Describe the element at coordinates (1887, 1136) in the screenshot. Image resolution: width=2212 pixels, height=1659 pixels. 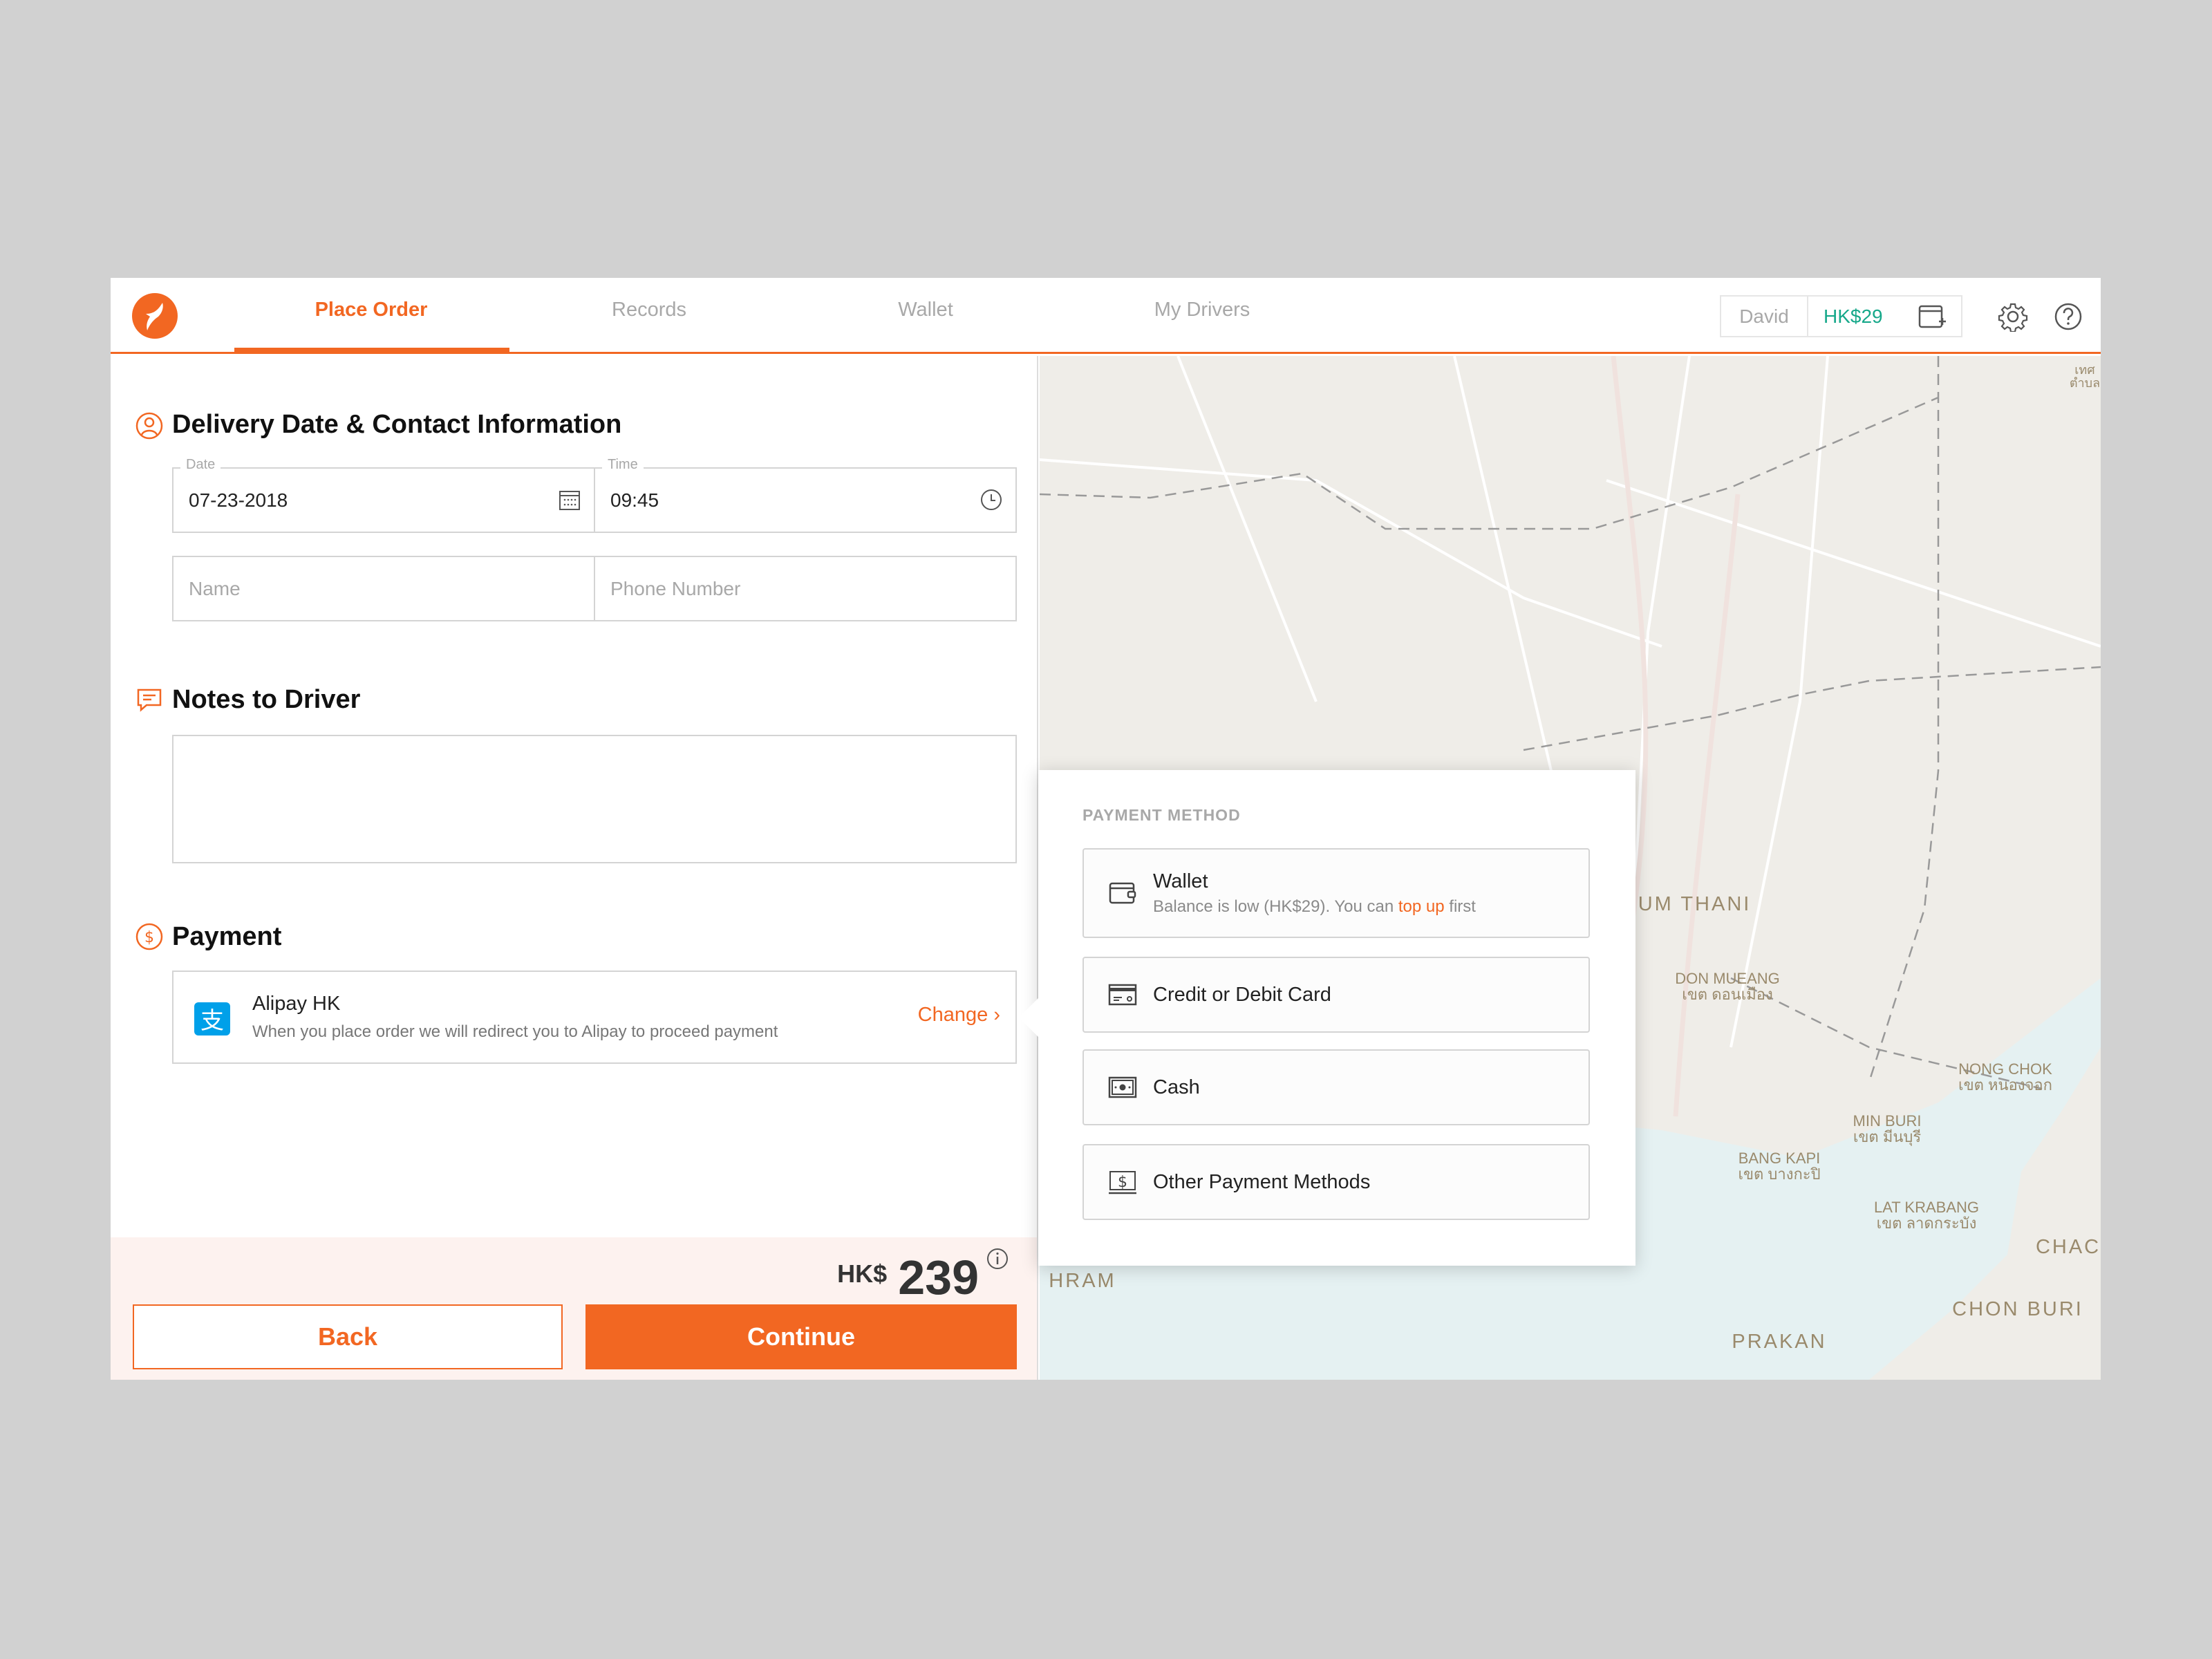
I see `map-label-th: เขต มีนบุรี` at that location.